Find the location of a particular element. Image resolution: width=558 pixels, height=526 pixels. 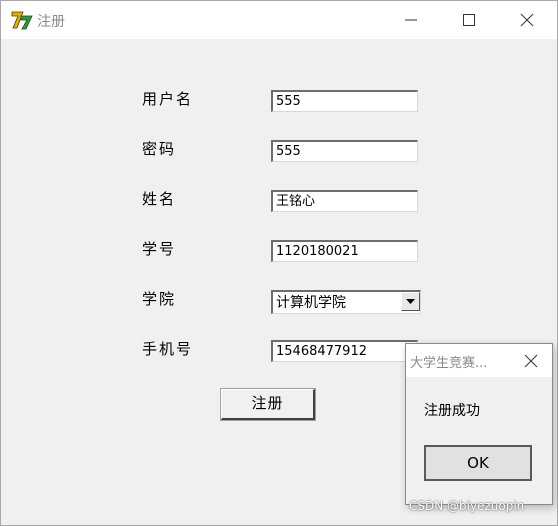

chevron-down-icon is located at coordinates (410, 301).